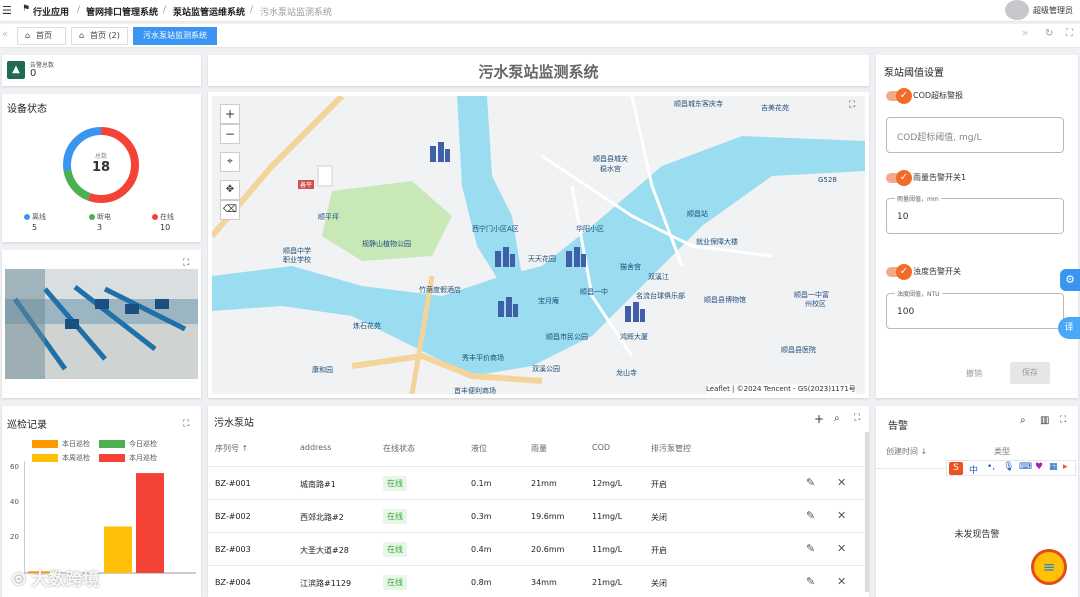 The image size is (1080, 597). I want to click on cell-address: 大圣大道#28, so click(324, 550).